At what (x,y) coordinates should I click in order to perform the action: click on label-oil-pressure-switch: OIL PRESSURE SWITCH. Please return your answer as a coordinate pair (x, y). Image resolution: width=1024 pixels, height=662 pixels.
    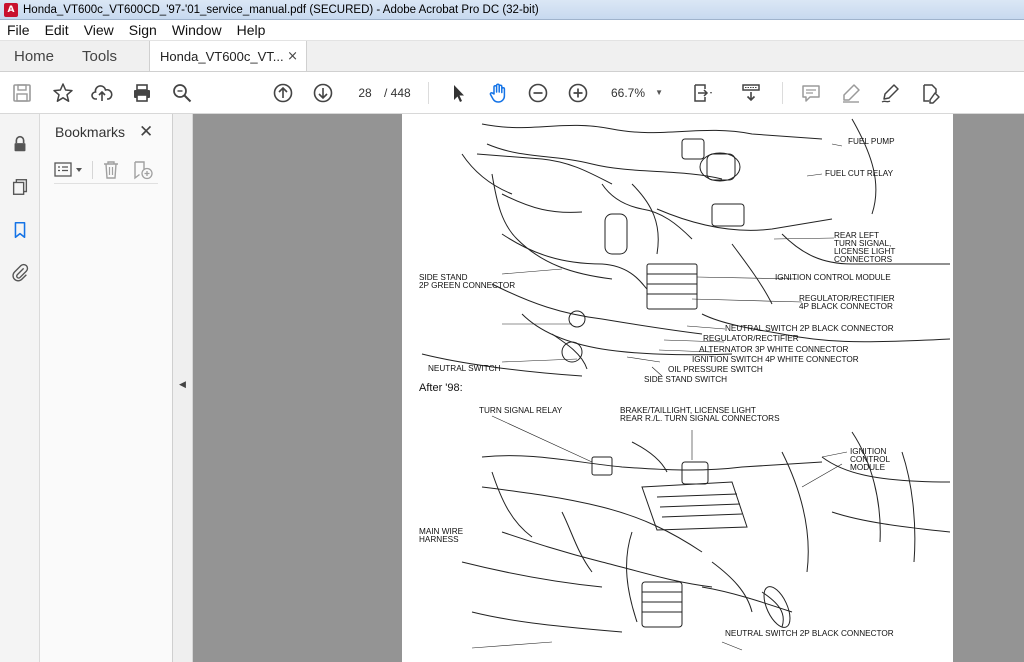
    Looking at the image, I should click on (715, 369).